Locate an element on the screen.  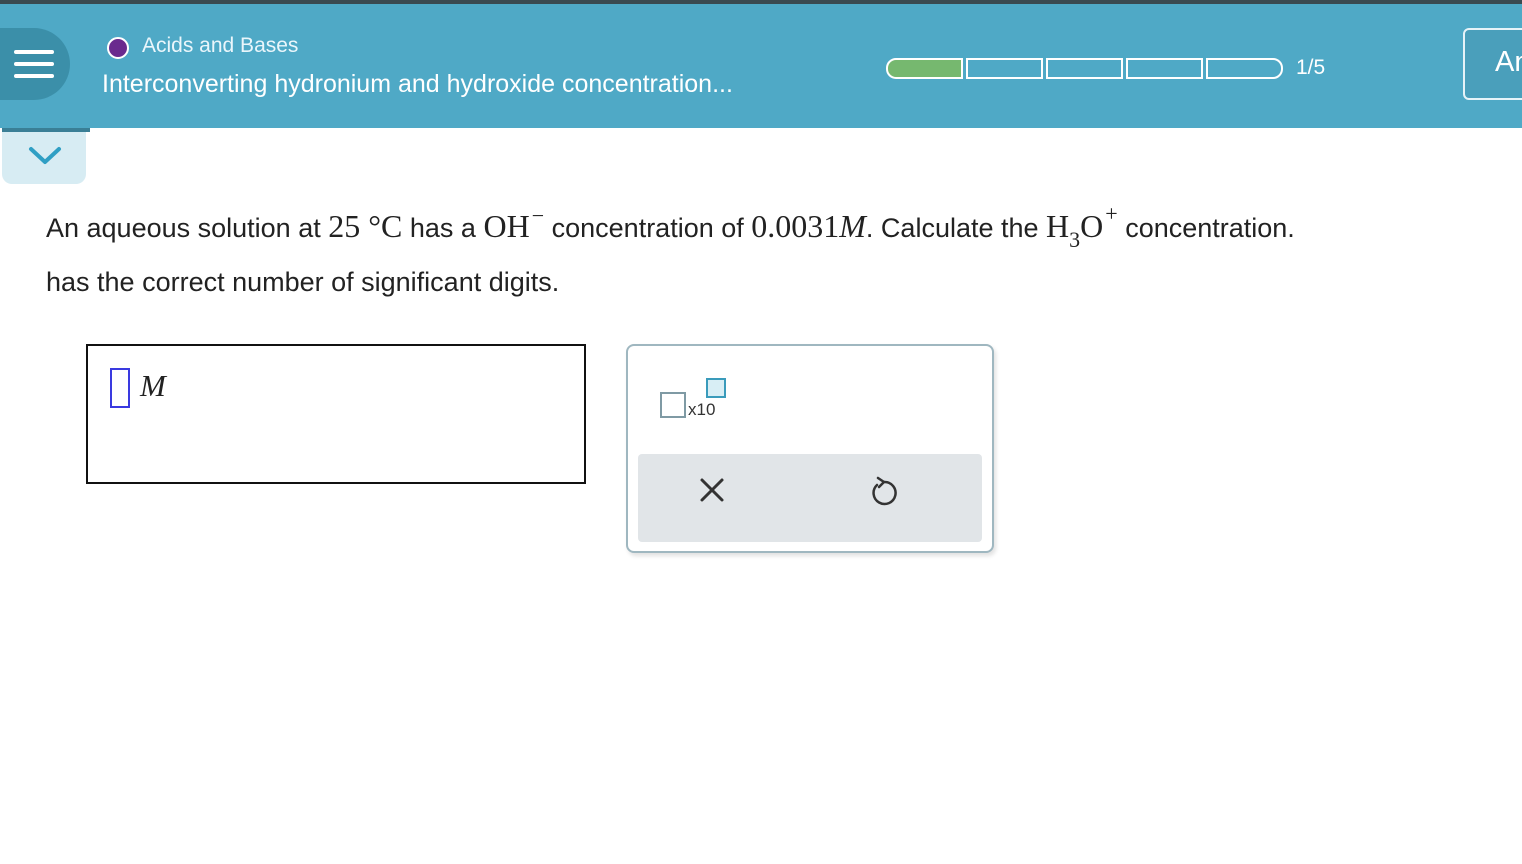
undo-button is located at coordinates (883, 495).